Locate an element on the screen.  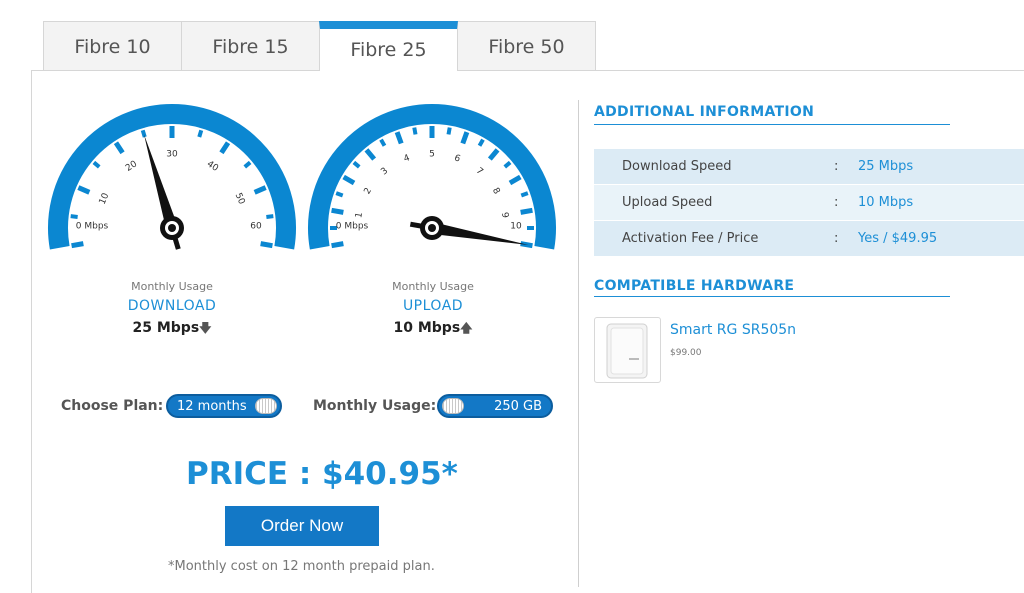
upload-gauge-tick-label: 5 is located at coordinates (432, 155).